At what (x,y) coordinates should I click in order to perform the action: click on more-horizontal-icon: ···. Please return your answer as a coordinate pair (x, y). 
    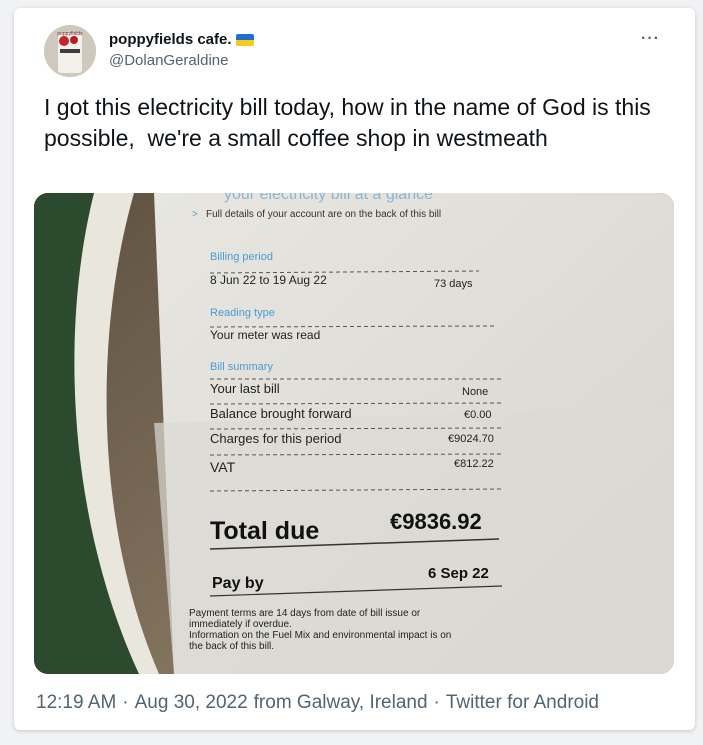
    Looking at the image, I should click on (653, 38).